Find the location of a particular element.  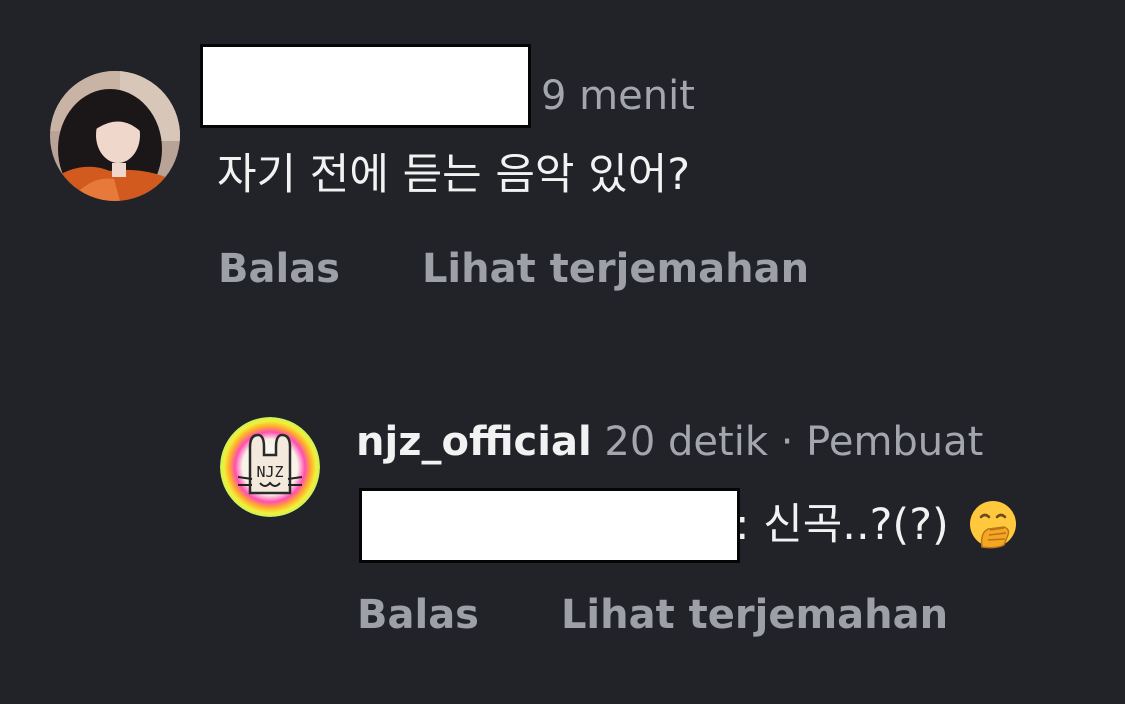

profile-photo is located at coordinates (115, 136).